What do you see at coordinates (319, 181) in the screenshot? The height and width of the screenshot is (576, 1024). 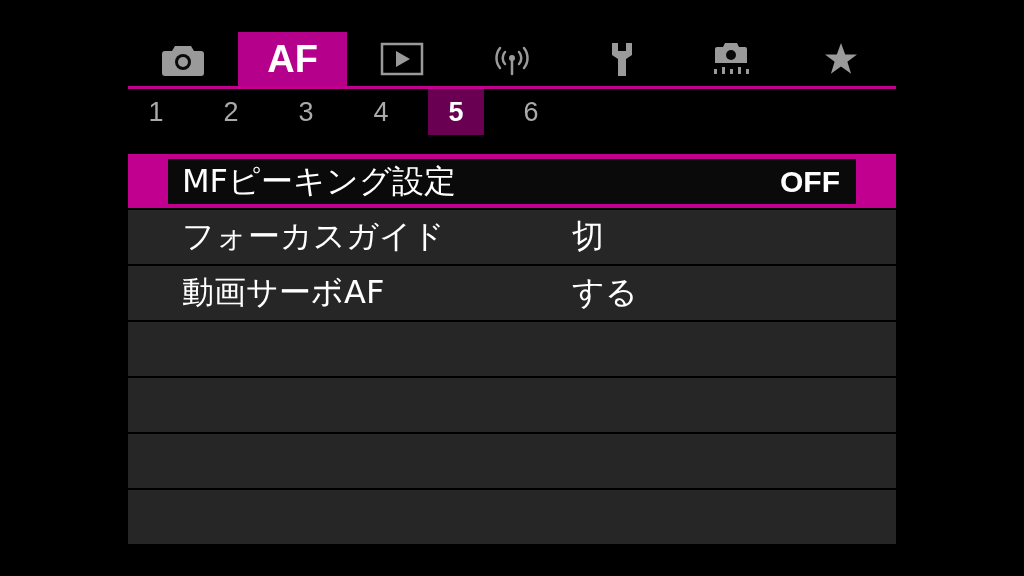 I see `setting-label: MFピーキング設定` at bounding box center [319, 181].